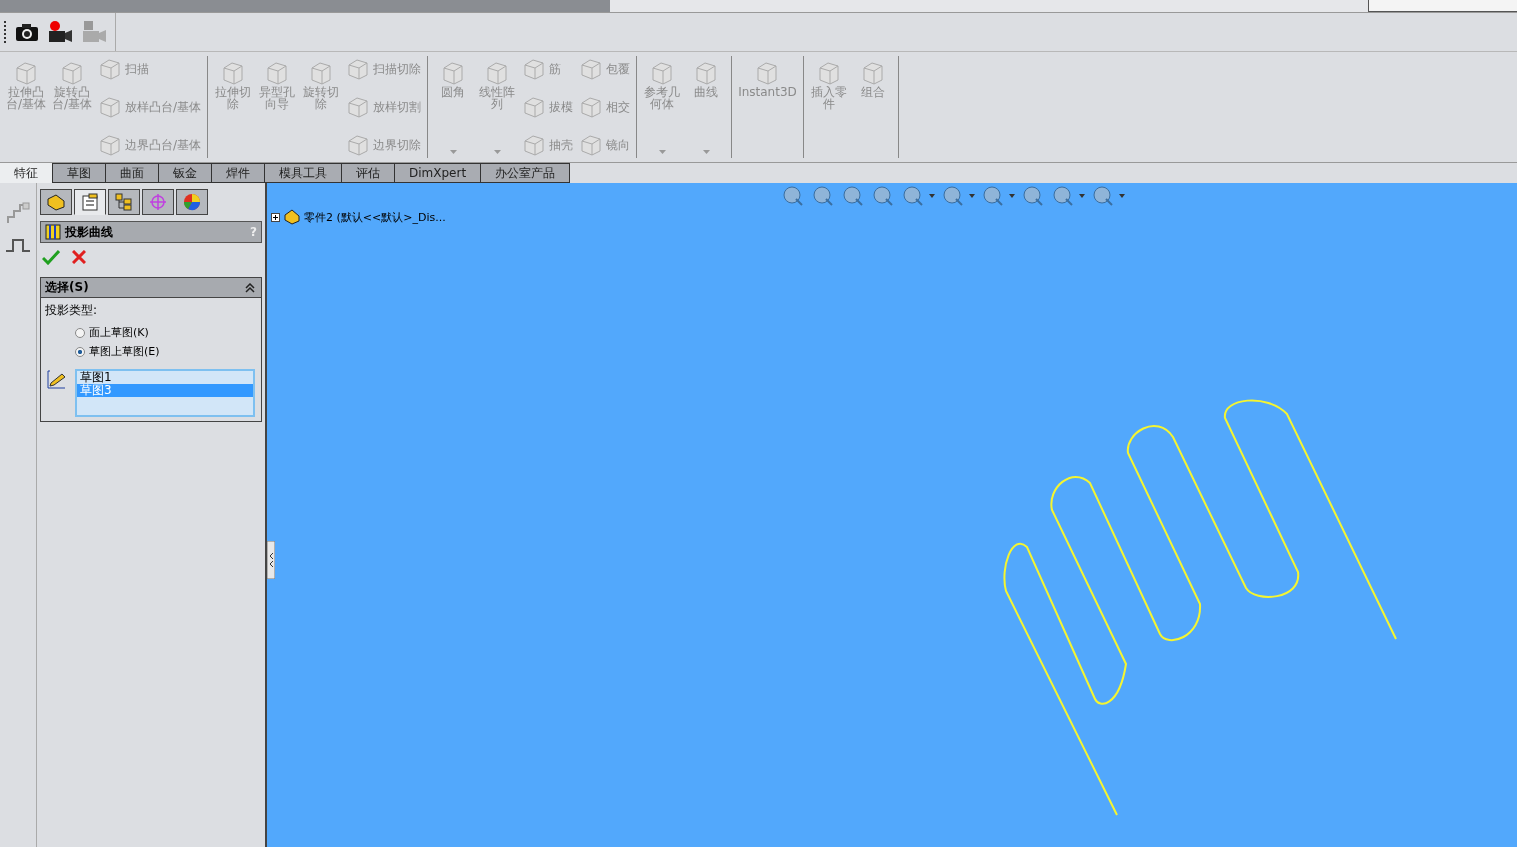  Describe the element at coordinates (275, 217) in the screenshot. I see `expand-icon` at that location.